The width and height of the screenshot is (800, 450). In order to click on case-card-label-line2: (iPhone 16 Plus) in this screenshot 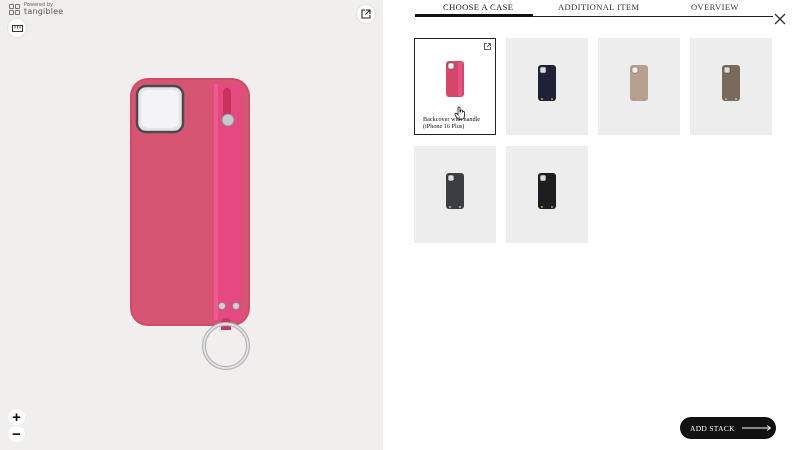, I will do `click(444, 127)`.